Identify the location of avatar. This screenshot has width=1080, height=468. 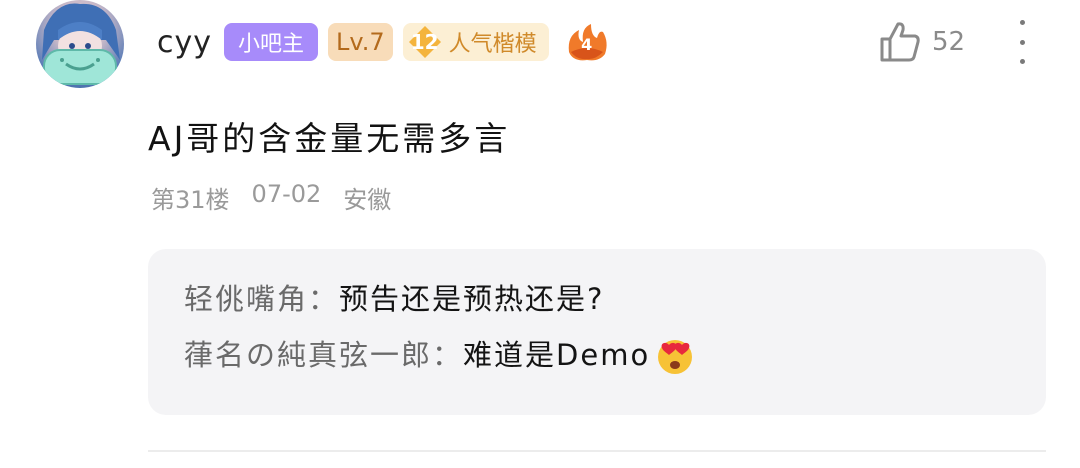
(80, 44).